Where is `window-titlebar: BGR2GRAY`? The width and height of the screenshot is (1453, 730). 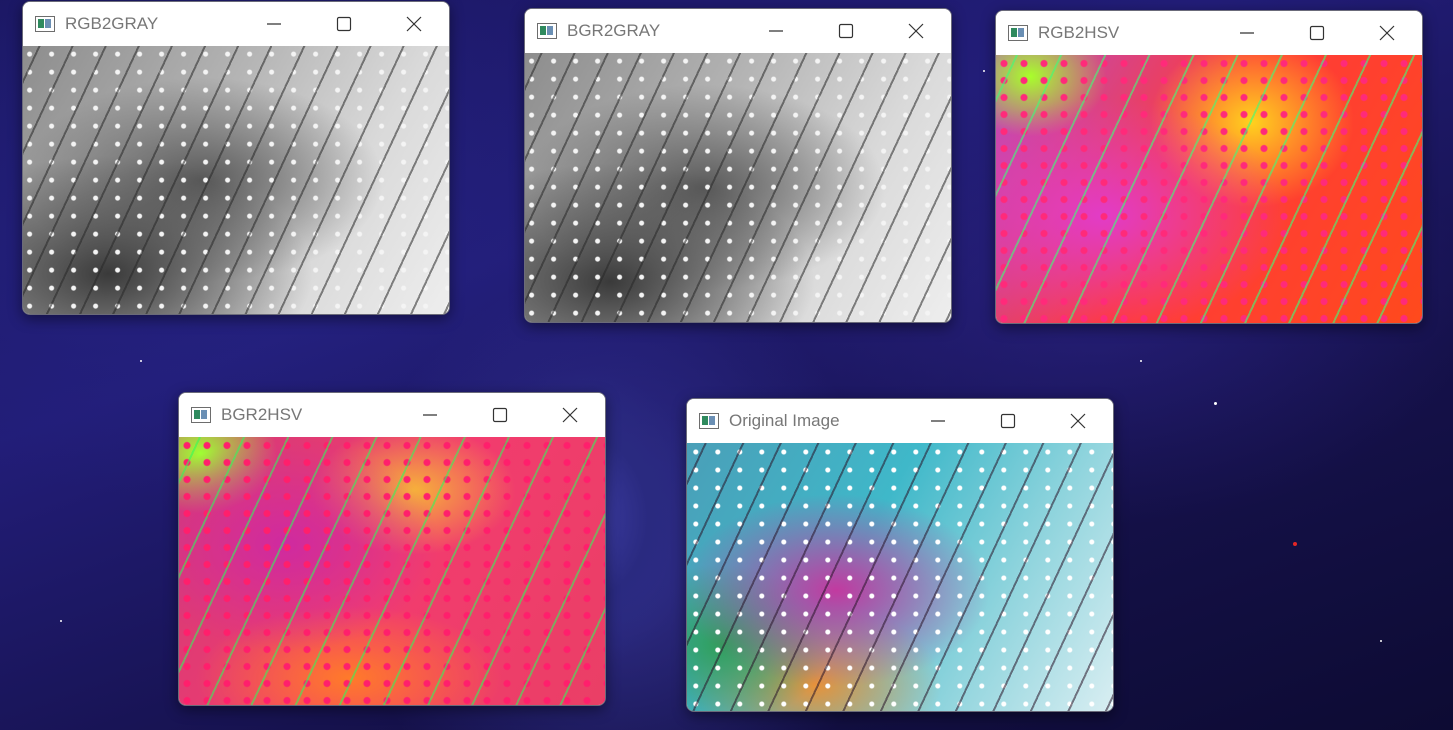 window-titlebar: BGR2GRAY is located at coordinates (738, 31).